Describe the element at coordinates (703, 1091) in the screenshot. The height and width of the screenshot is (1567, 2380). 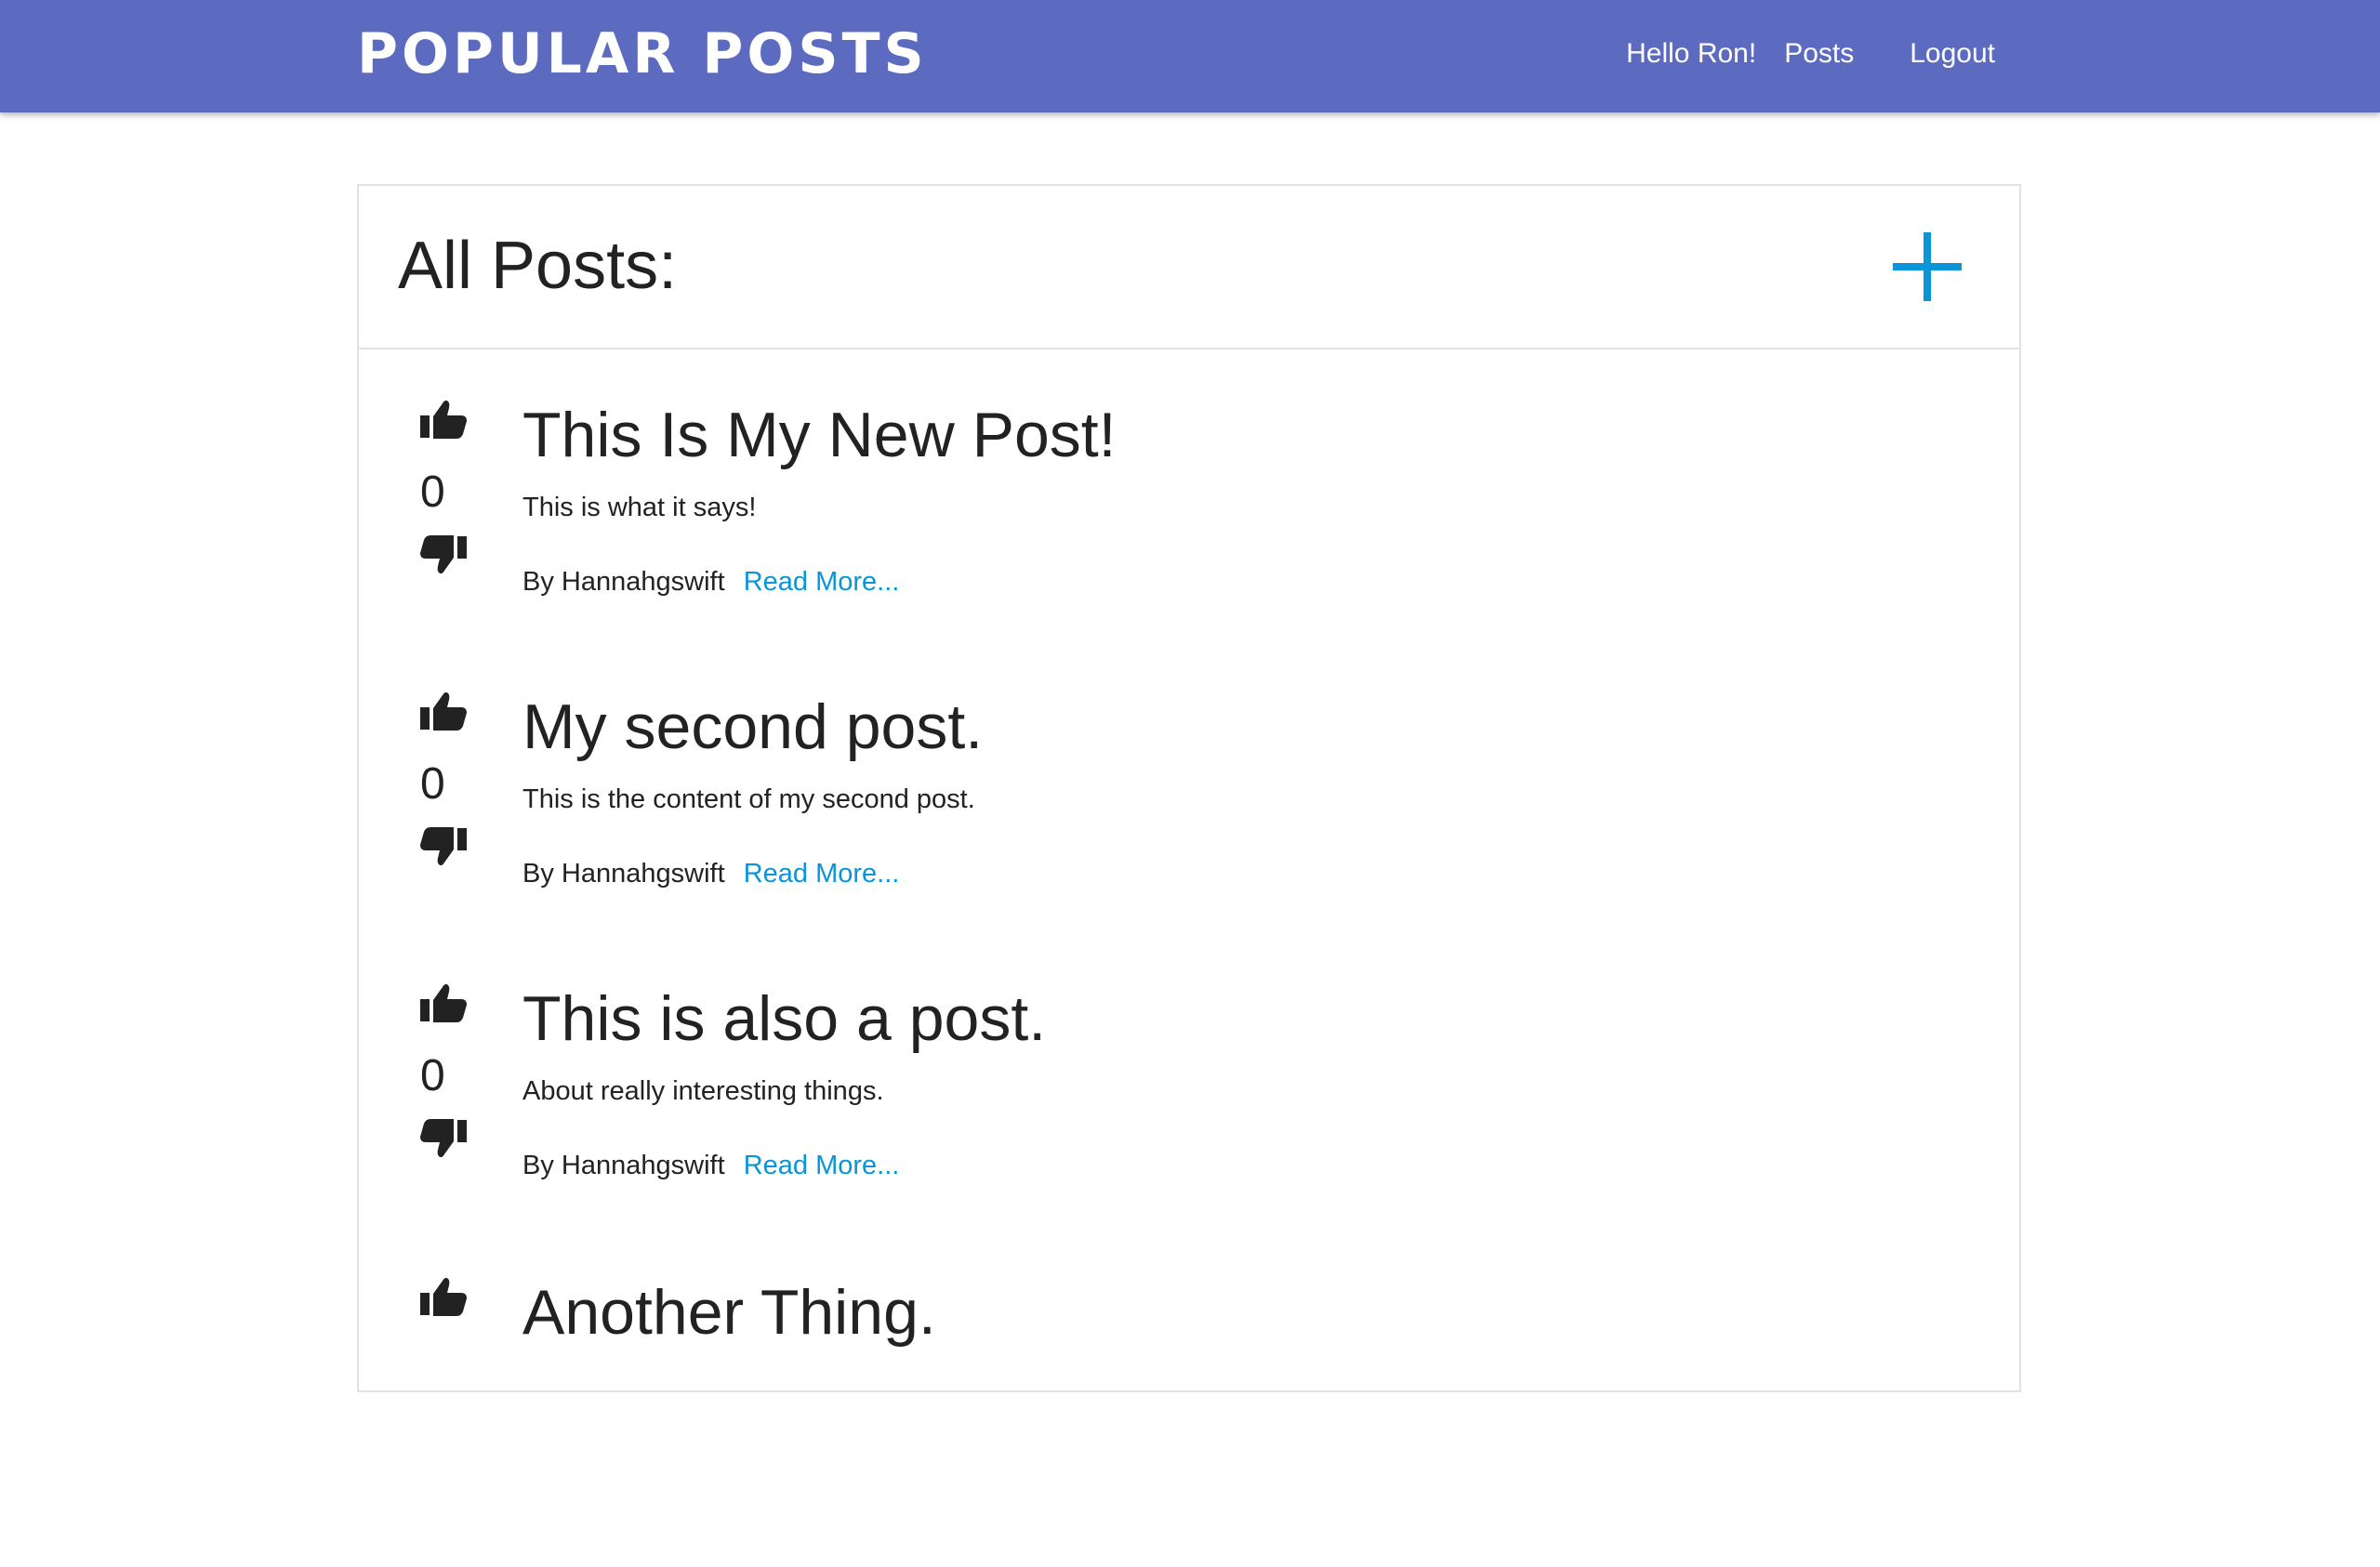
I see `post-content: About really interesting things.` at that location.